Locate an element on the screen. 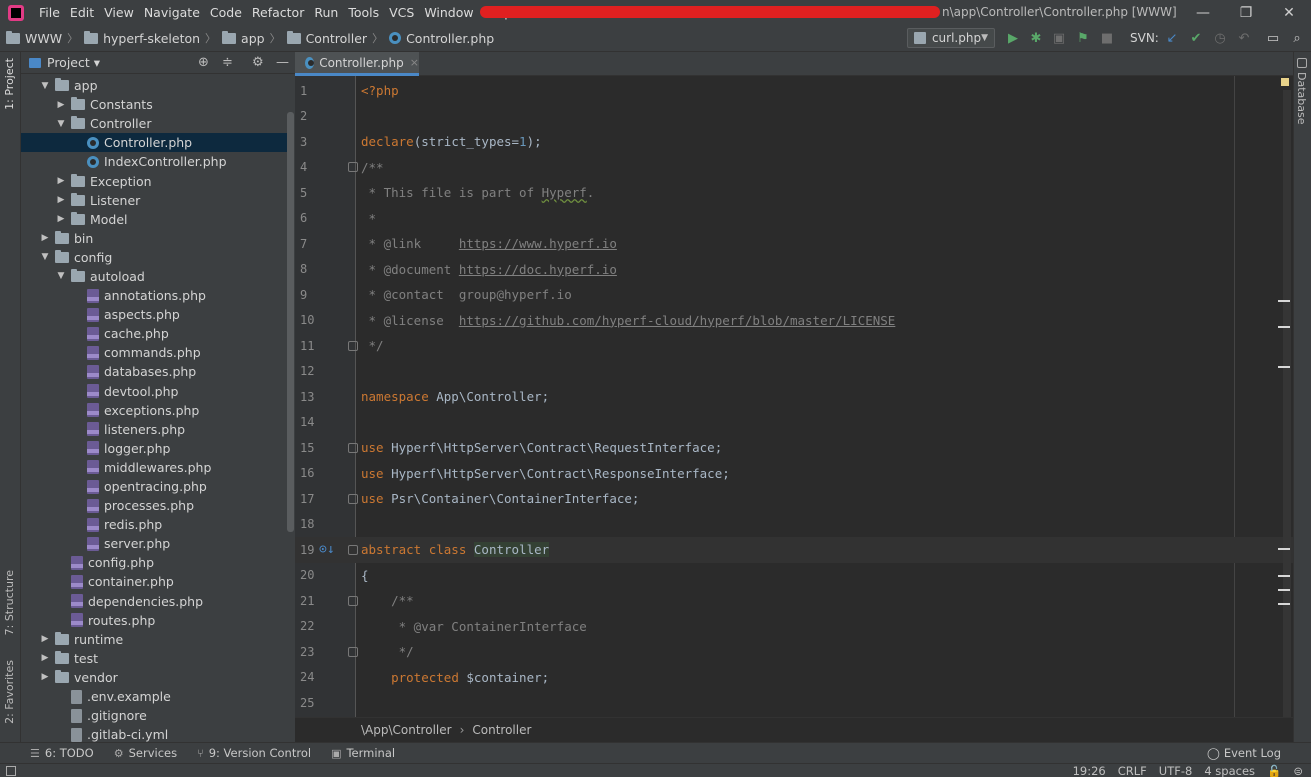 The image size is (1311, 777). tree-item: ▶ Model is located at coordinates (154, 219).